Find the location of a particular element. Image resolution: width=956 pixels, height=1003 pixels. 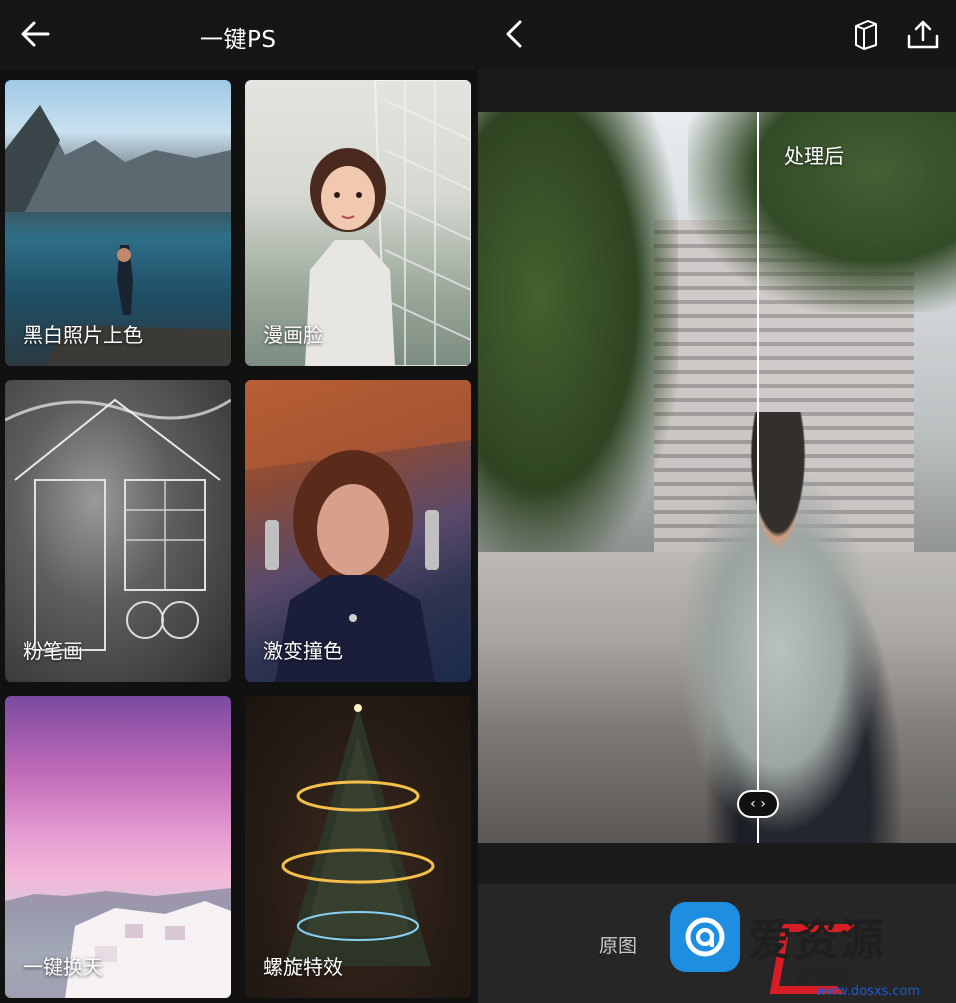

watermark-url: www.dosxs.com is located at coordinates (868, 991).